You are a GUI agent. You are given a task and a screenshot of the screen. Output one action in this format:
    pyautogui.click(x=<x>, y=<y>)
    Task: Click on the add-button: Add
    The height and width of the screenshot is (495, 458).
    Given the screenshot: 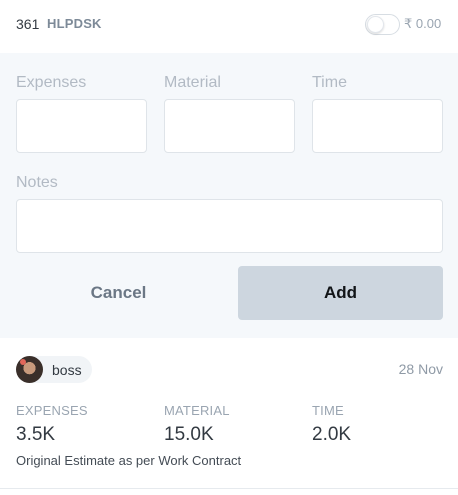 What is the action you would take?
    pyautogui.click(x=340, y=293)
    